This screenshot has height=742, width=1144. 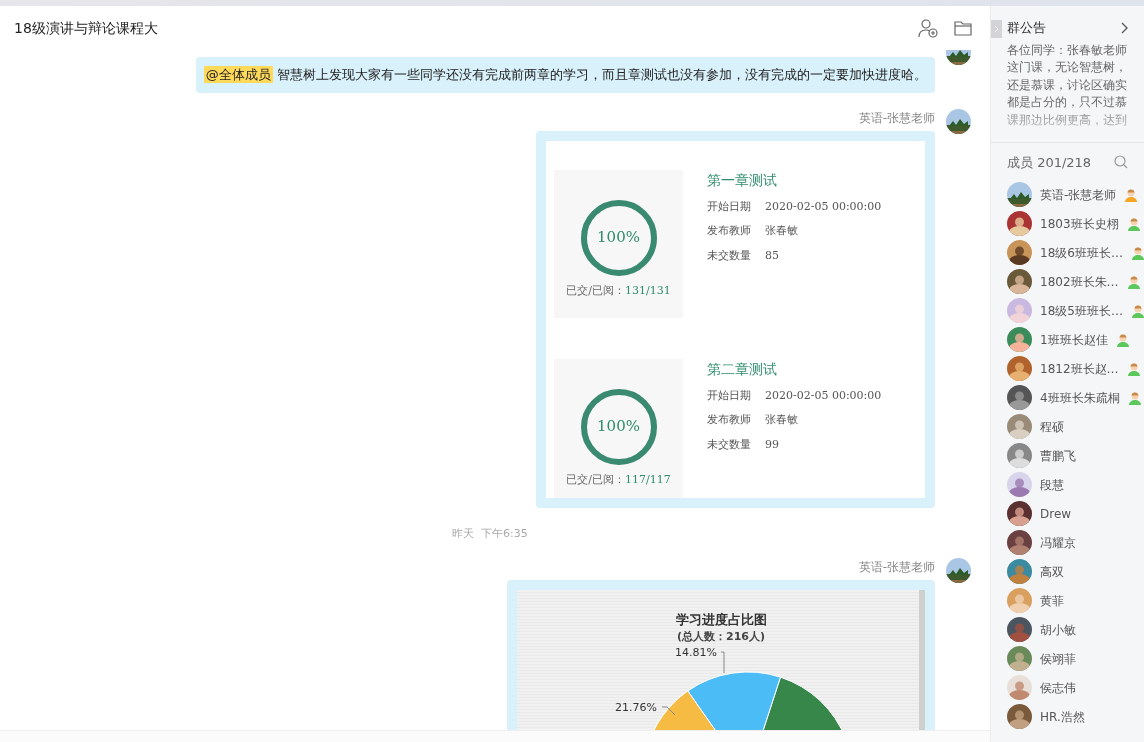 I want to click on submission-count: 117/117, so click(x=648, y=479).